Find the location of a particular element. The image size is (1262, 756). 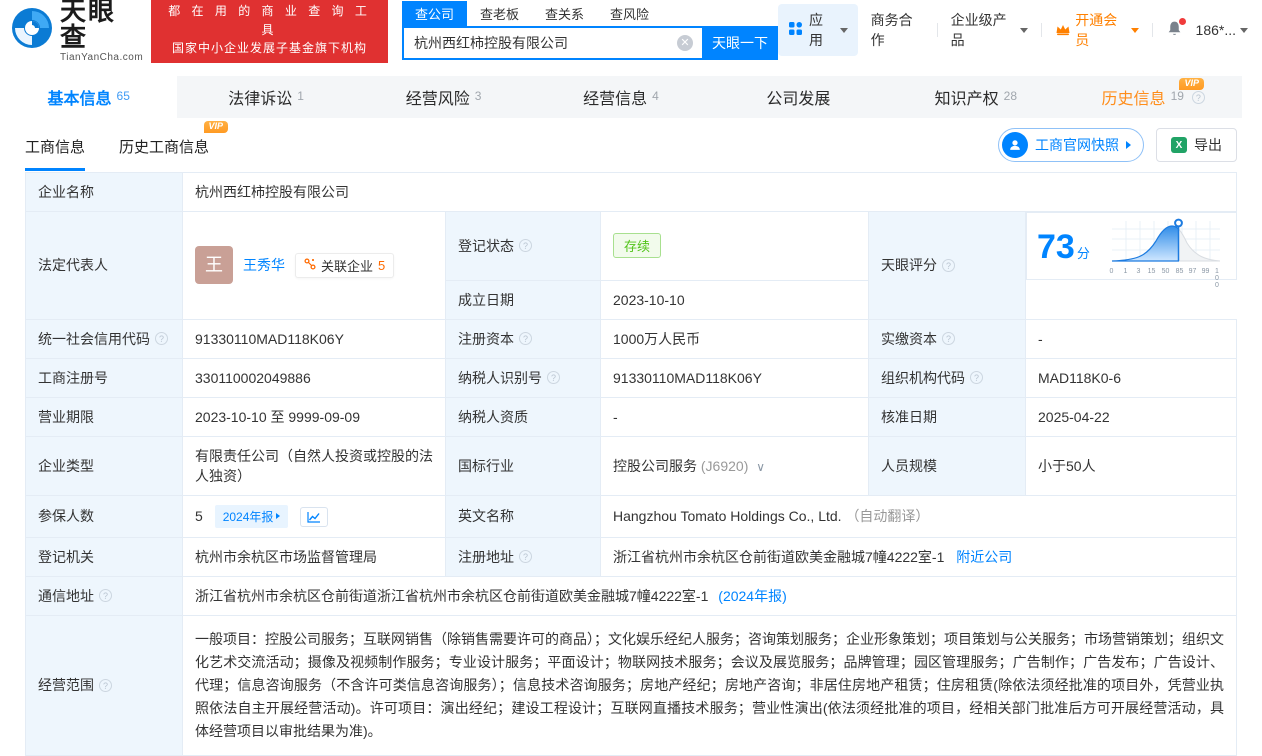

field-label: 参保人数 is located at coordinates (104, 516).